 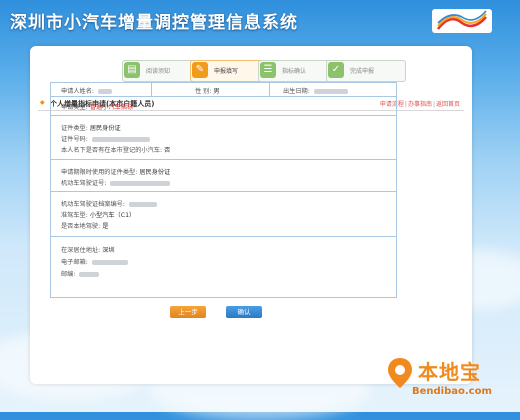 What do you see at coordinates (223, 214) in the screenshot?
I see `form-row-vehicle: 机动车驾驶证档案编号: 准驾车型: 小型汽车（C1） 是否本地驾驶: 是` at bounding box center [223, 214].